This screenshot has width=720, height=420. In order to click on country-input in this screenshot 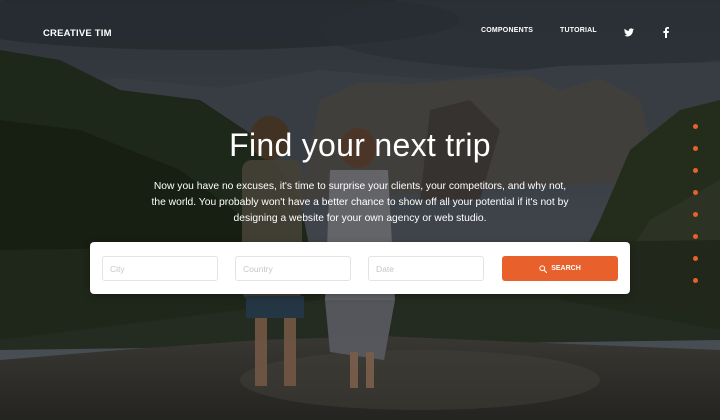, I will do `click(293, 268)`.